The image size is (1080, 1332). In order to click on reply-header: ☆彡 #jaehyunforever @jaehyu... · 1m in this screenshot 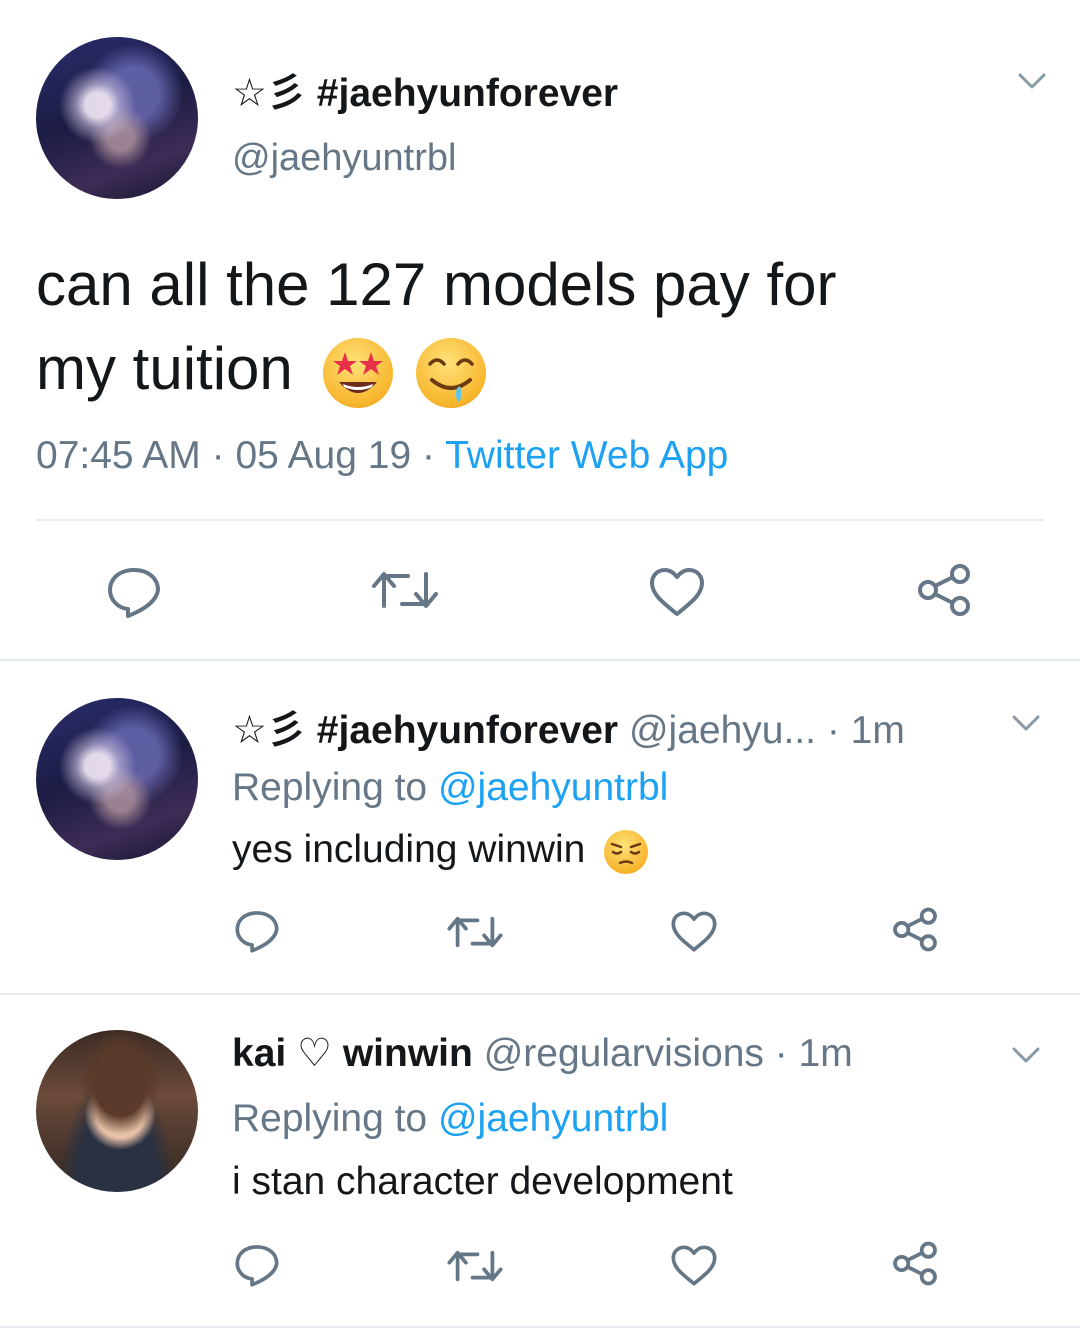, I will do `click(568, 727)`.